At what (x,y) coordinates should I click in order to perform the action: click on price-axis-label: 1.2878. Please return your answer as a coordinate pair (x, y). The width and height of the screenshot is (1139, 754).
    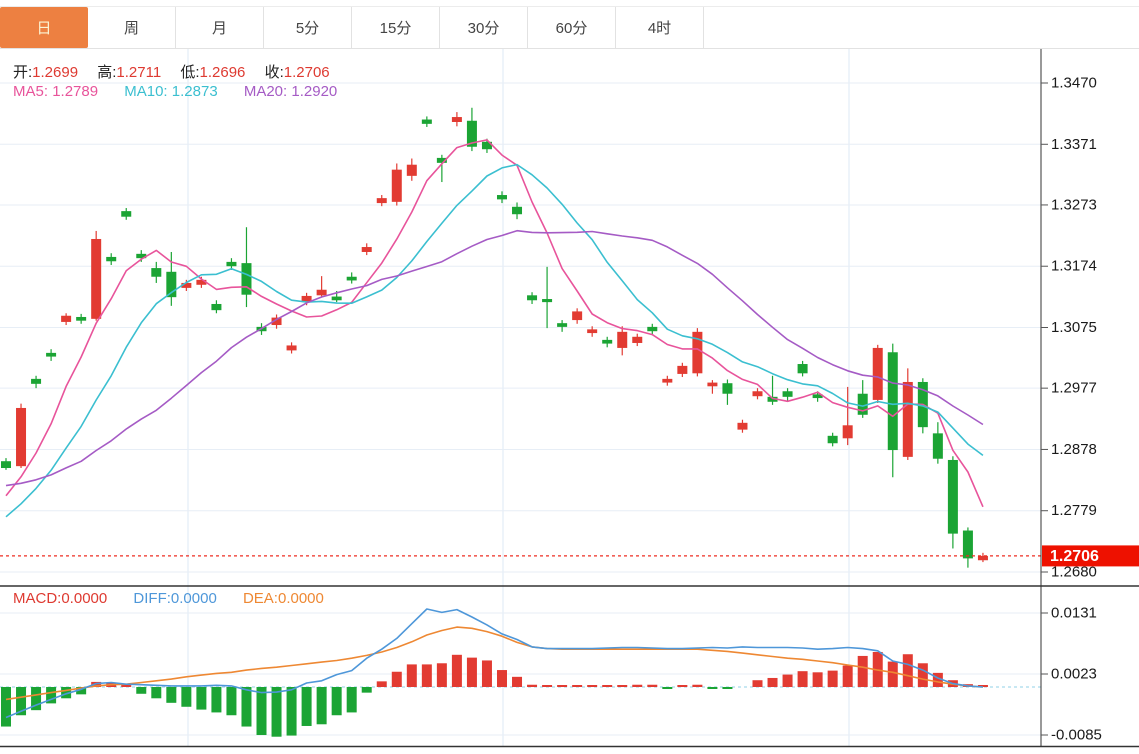
    Looking at the image, I should click on (1074, 449).